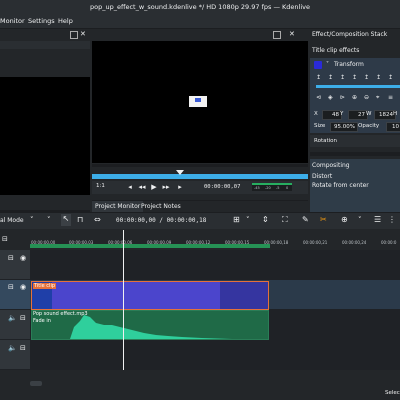 The image size is (400, 400). I want to click on marker-icon: ⊕, so click(344, 219).